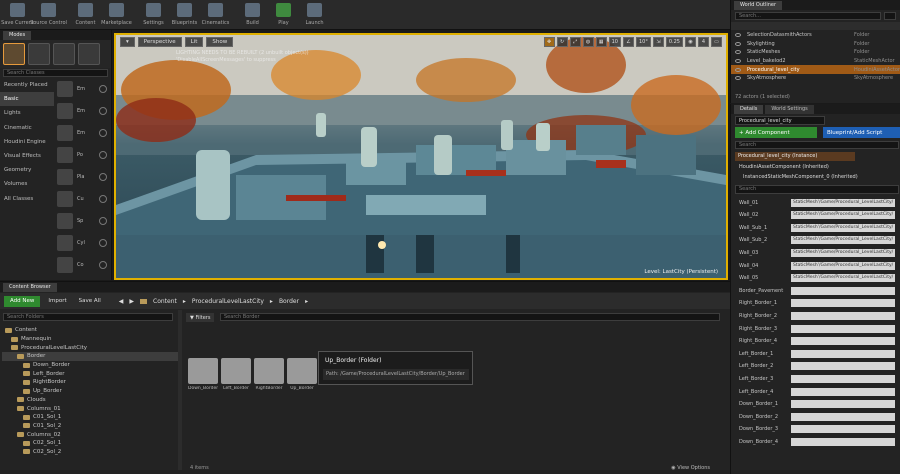 Image resolution: width=900 pixels, height=474 pixels. What do you see at coordinates (90, 443) in the screenshot?
I see `folder-tree-item: C02_Sol_1` at bounding box center [90, 443].